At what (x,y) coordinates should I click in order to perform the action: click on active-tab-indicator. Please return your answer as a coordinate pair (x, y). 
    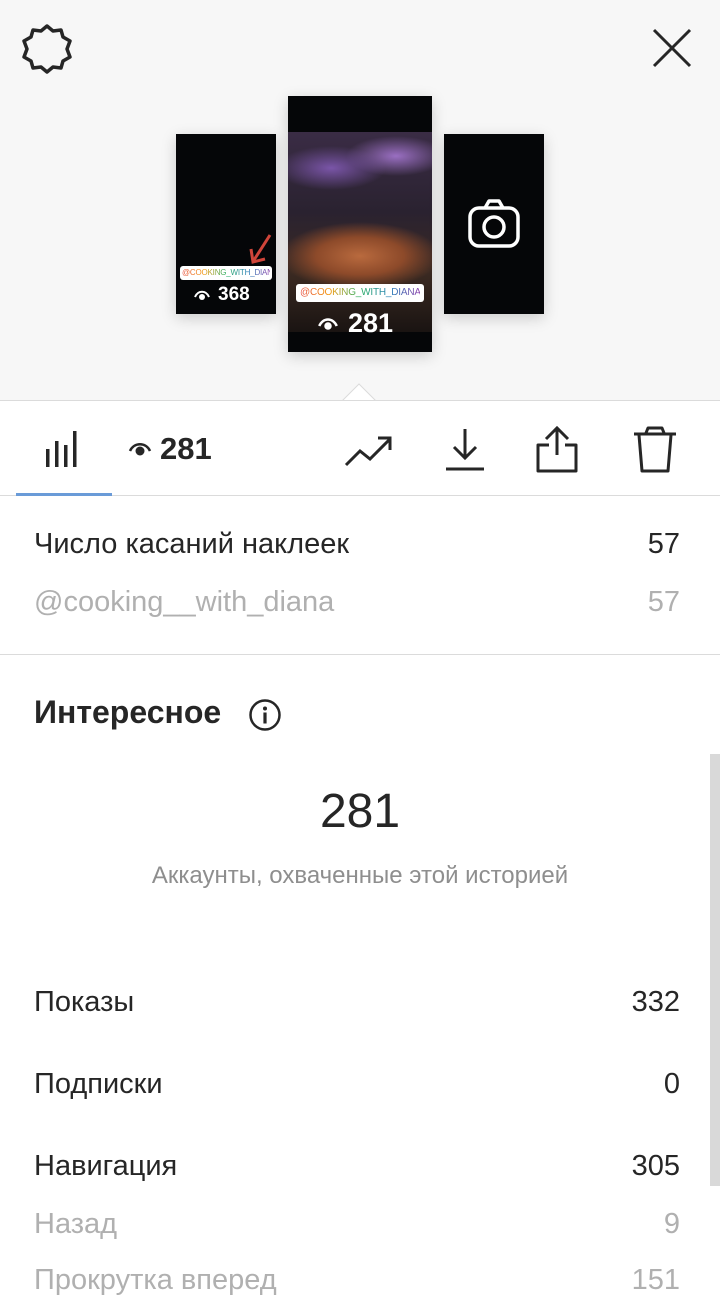
    Looking at the image, I should click on (64, 494).